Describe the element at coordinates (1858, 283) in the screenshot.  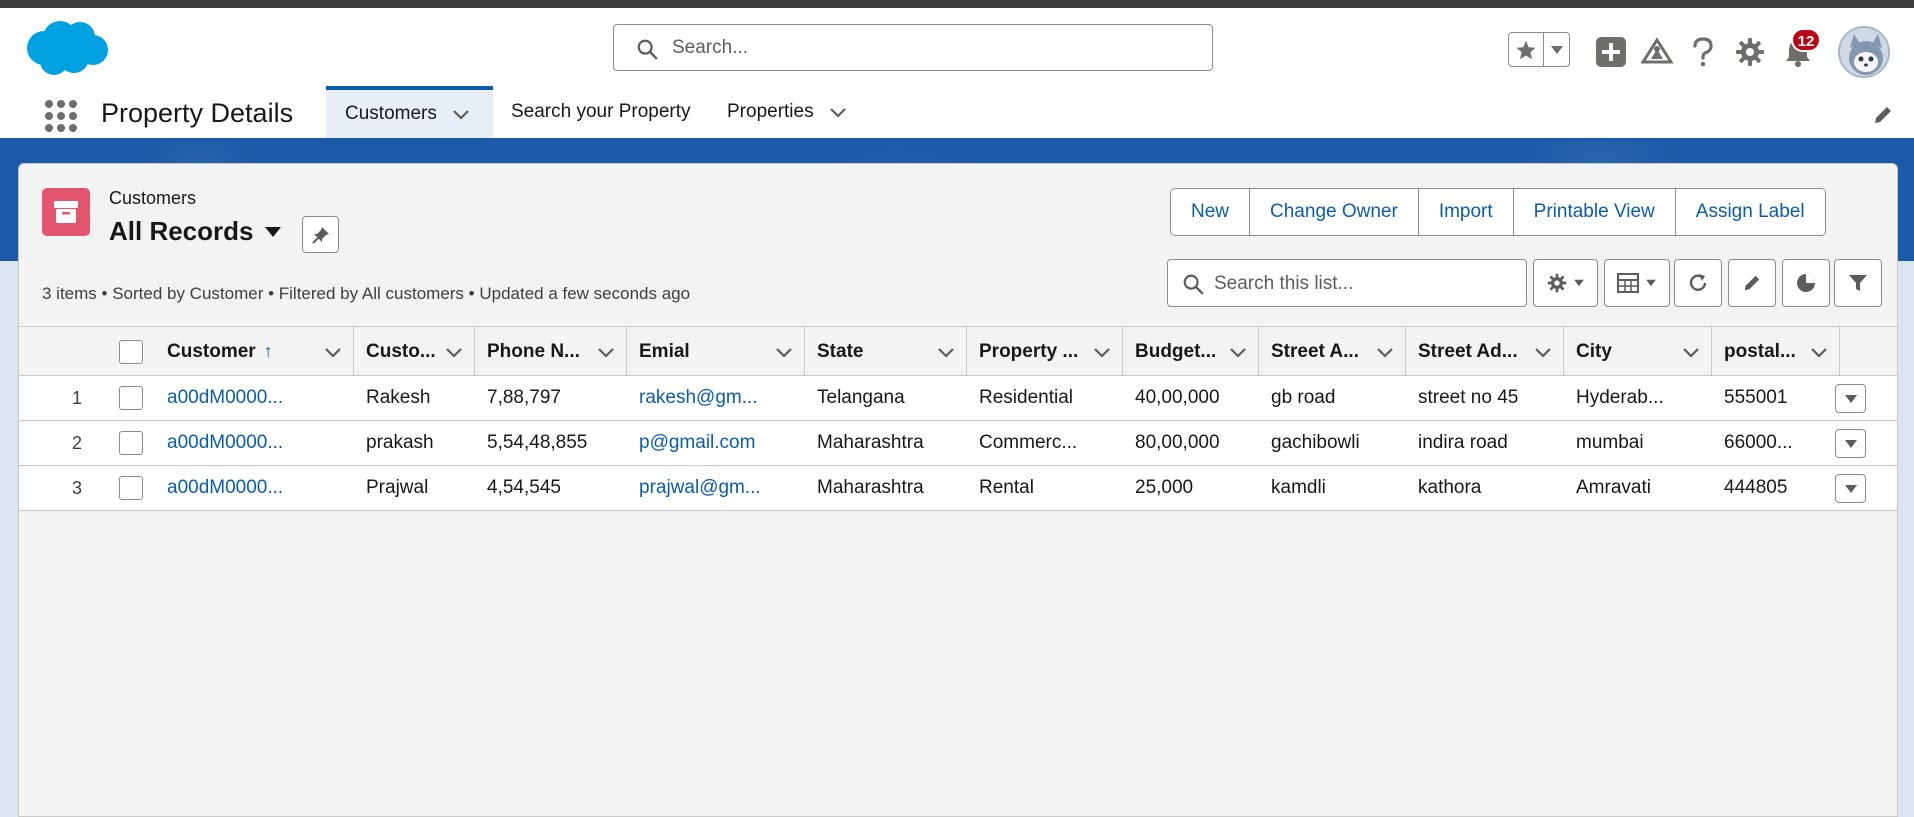
I see `filter-button` at that location.